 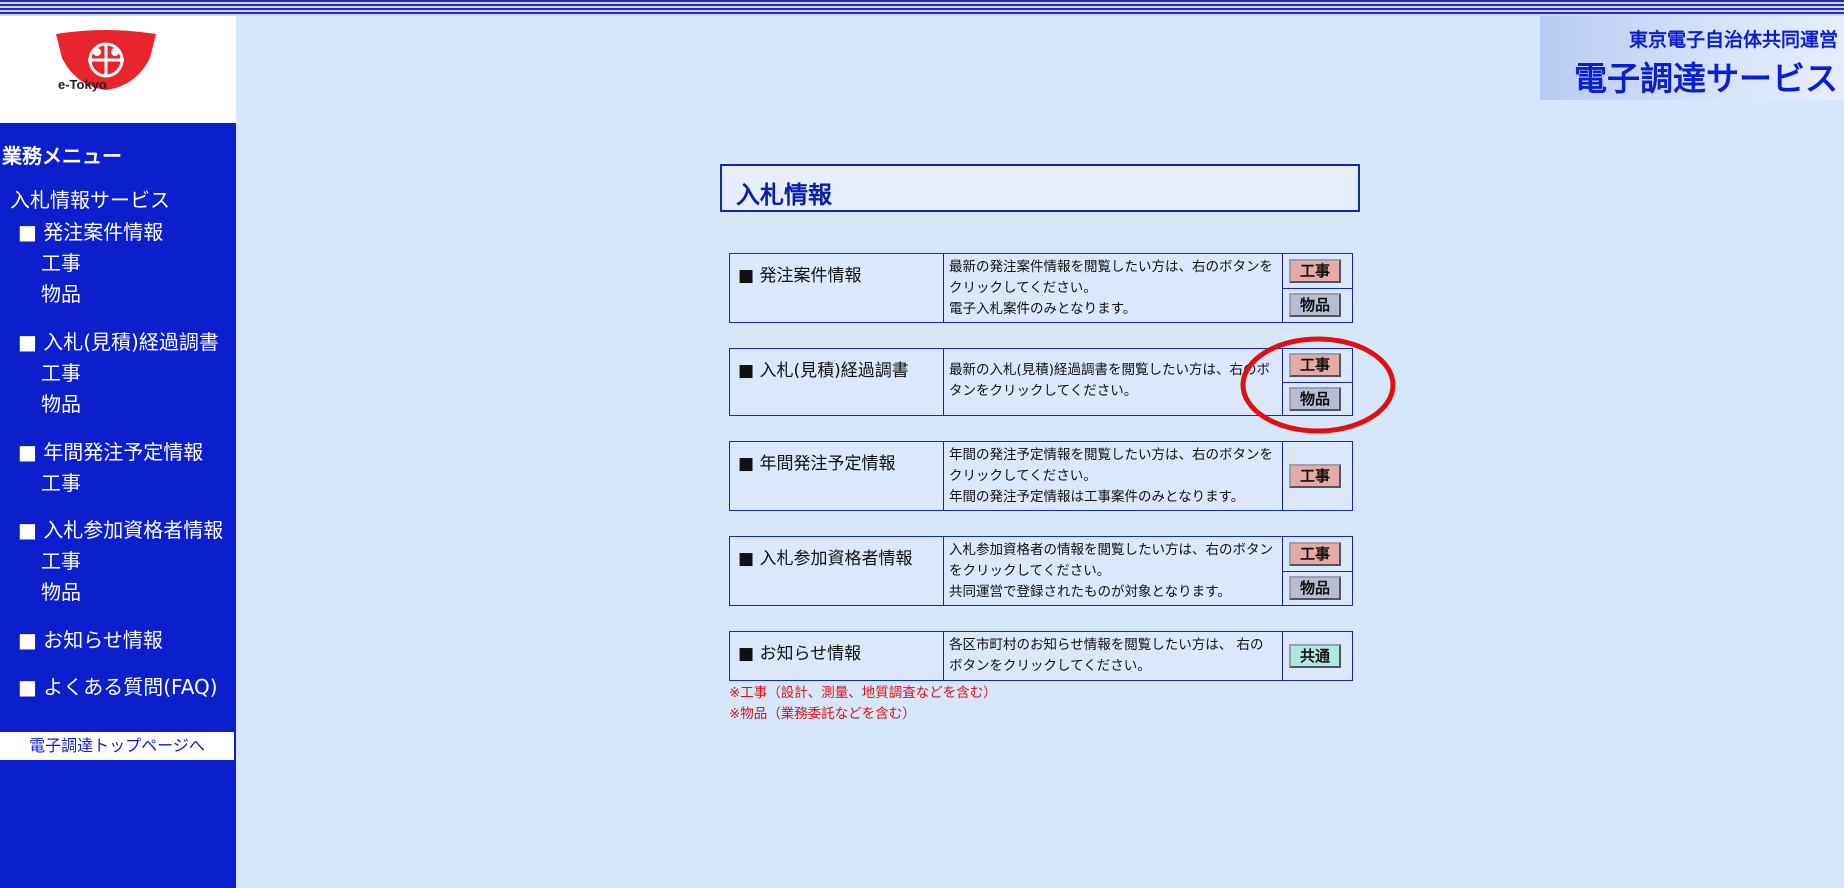 What do you see at coordinates (784, 195) in the screenshot?
I see `page-title: 入札情報` at bounding box center [784, 195].